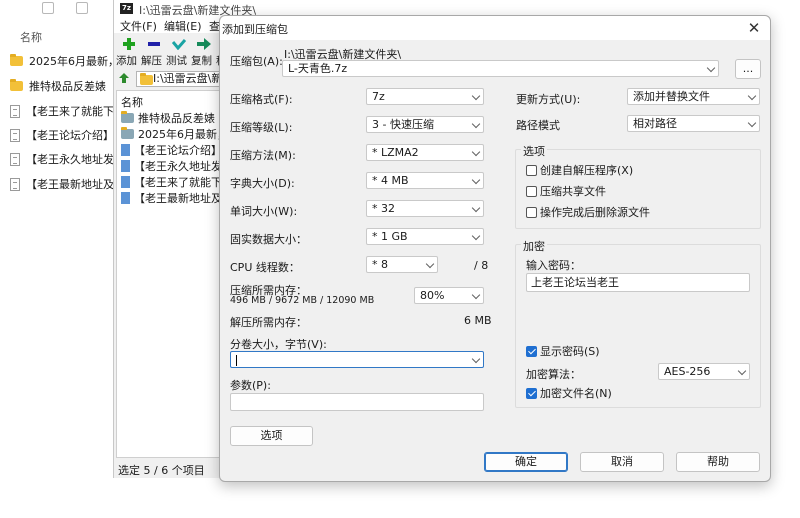 Image resolution: width=800 pixels, height=518 pixels. I want to click on explorer-list-item: 【老王最新地址及A, so click(64, 184).